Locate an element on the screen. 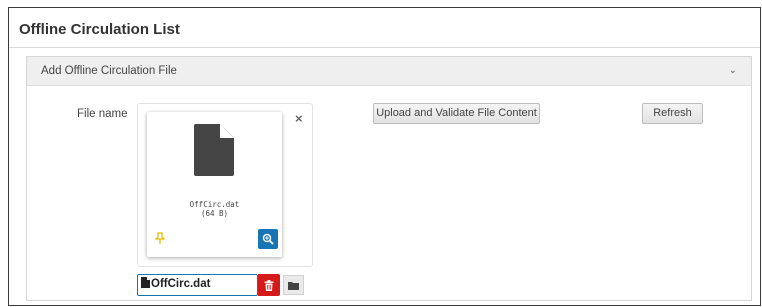 The image size is (762, 307). upload-validate-button: Upload and Validate File Content is located at coordinates (456, 113).